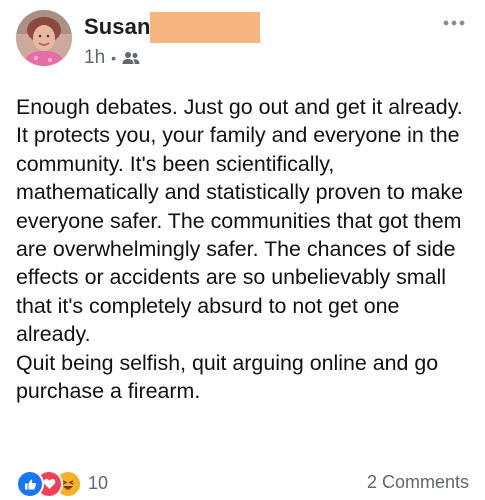 This screenshot has height=500, width=485. Describe the element at coordinates (30, 484) in the screenshot. I see `like-icon` at that location.